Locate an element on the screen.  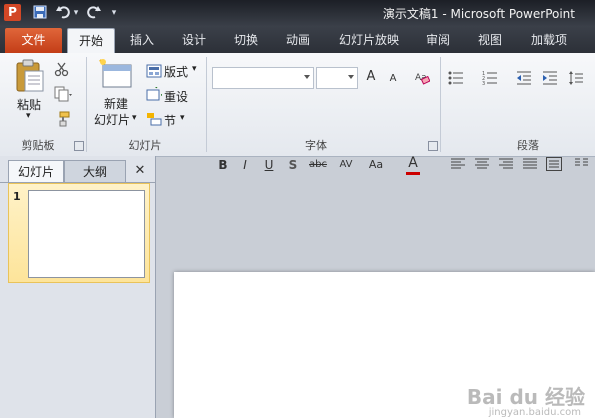
decrease-indent-icon is located at coordinates (524, 78).